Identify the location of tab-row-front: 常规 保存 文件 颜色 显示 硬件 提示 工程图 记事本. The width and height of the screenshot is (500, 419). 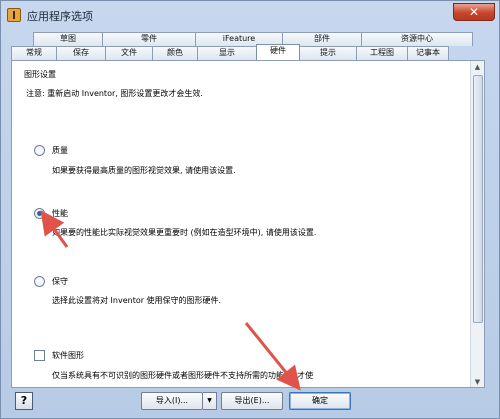
(230, 52).